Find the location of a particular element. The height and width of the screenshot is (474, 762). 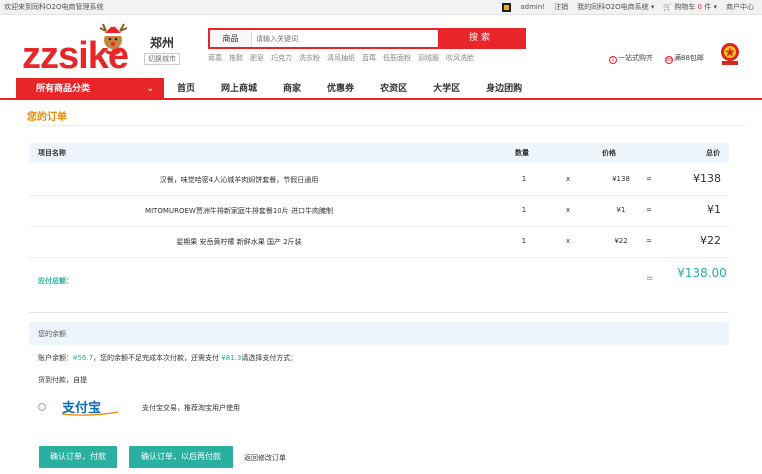

title-divider is located at coordinates (386, 125).